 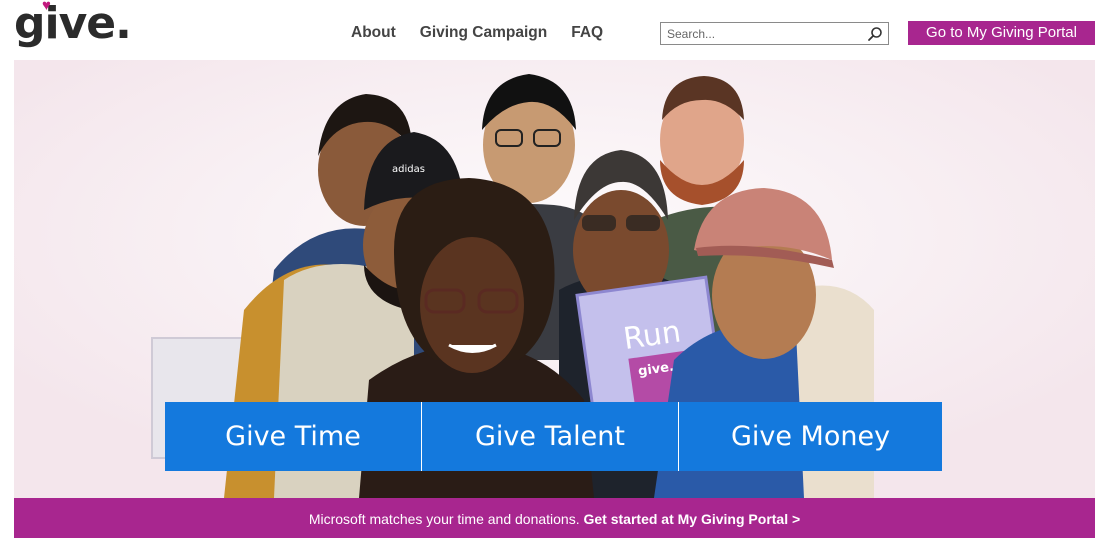 I want to click on nav-item-giving-campaign: Giving Campaign, so click(x=483, y=33).